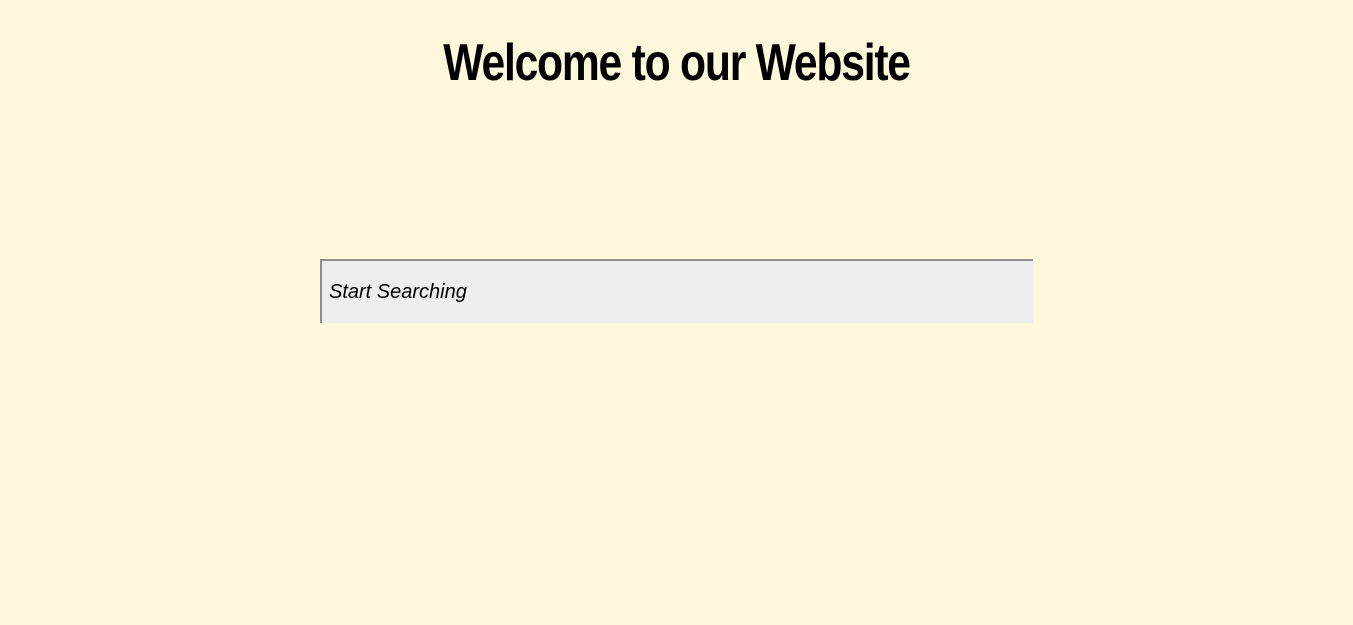 The height and width of the screenshot is (625, 1353). I want to click on page-title: Welcome to our Website, so click(677, 63).